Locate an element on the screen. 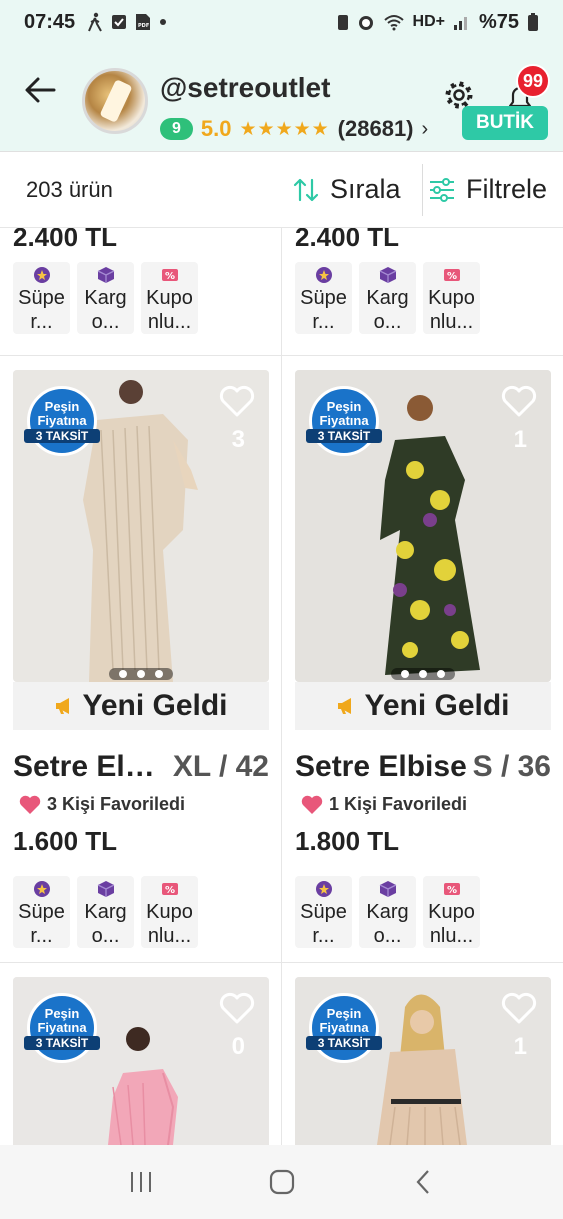 The width and height of the screenshot is (563, 1219). system-navigation-bar is located at coordinates (281, 1182).